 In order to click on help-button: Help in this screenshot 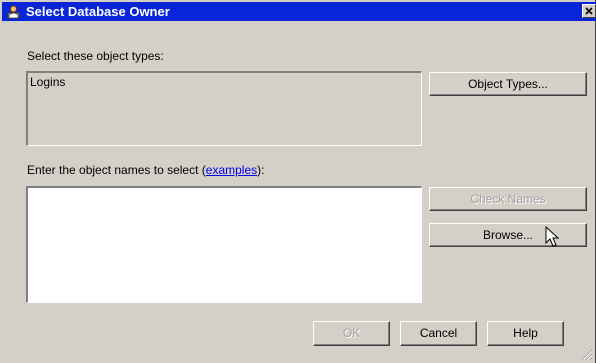, I will do `click(525, 333)`.